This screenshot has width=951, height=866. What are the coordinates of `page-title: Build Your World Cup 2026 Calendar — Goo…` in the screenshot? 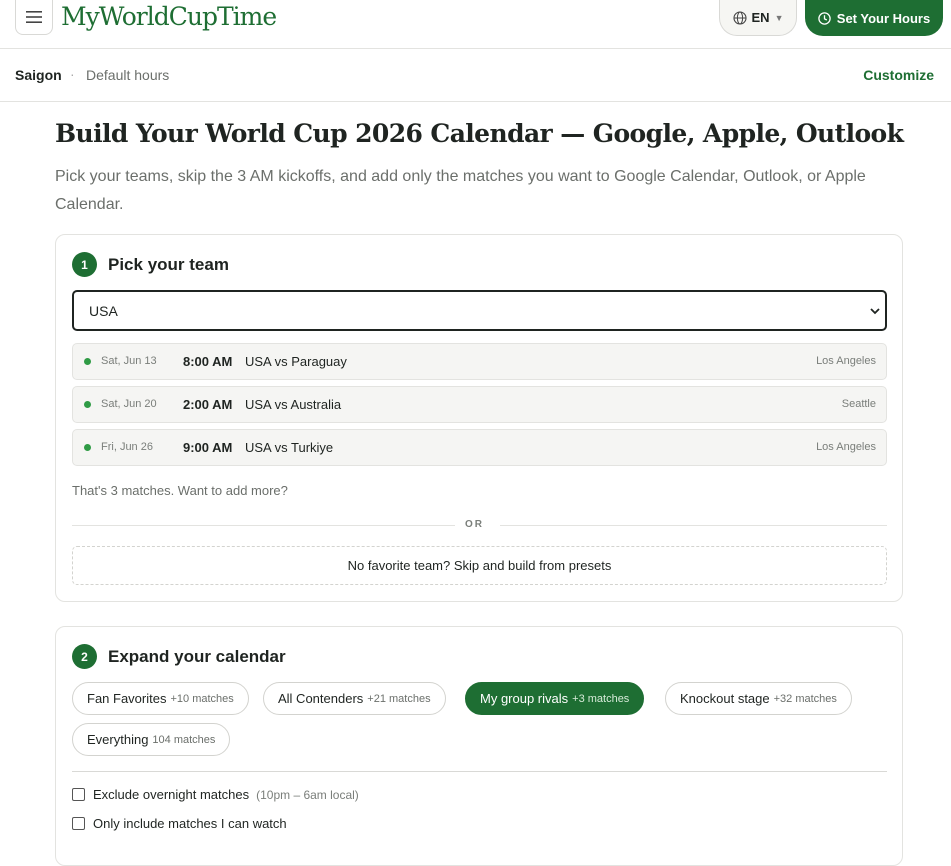 It's located at (479, 133).